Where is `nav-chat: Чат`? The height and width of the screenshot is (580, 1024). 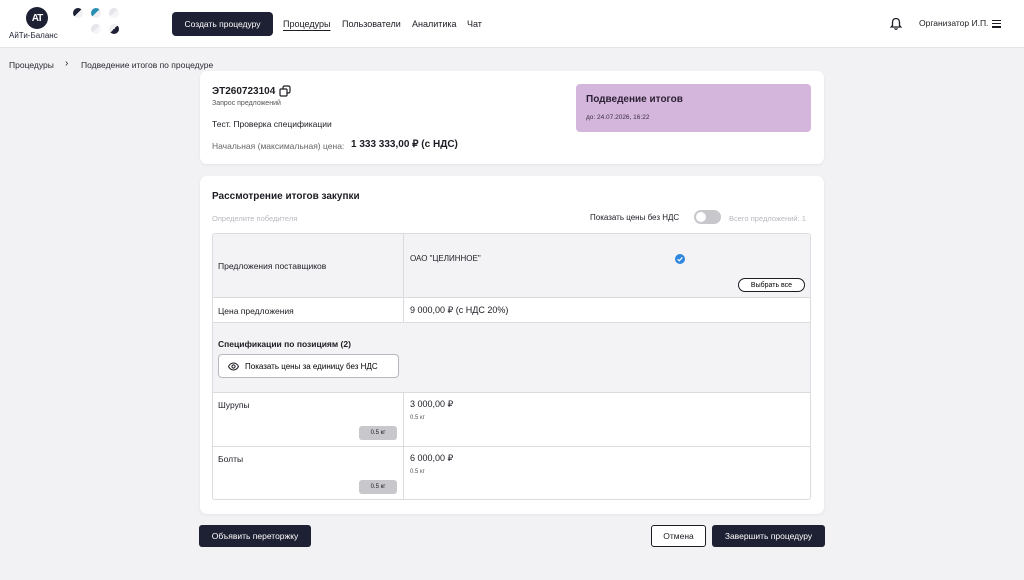 nav-chat: Чат is located at coordinates (474, 24).